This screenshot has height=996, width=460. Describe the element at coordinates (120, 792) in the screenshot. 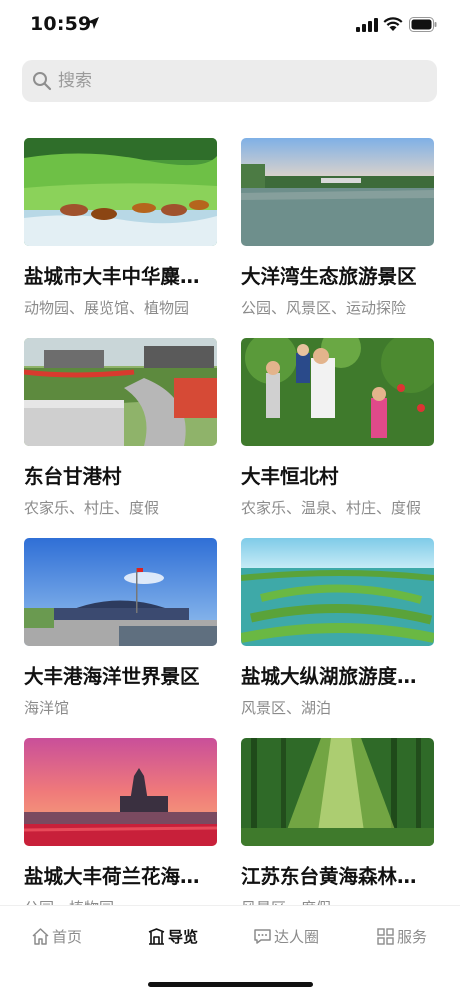

I see `attraction-photo-flower-sea` at that location.